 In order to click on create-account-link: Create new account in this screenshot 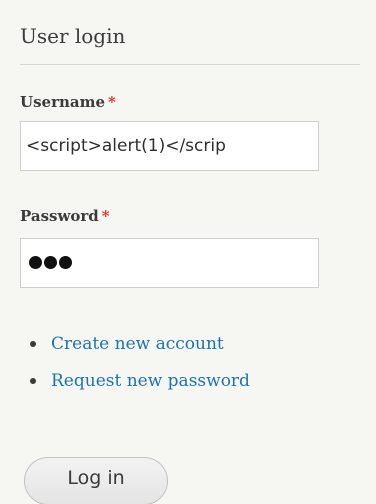, I will do `click(137, 344)`.